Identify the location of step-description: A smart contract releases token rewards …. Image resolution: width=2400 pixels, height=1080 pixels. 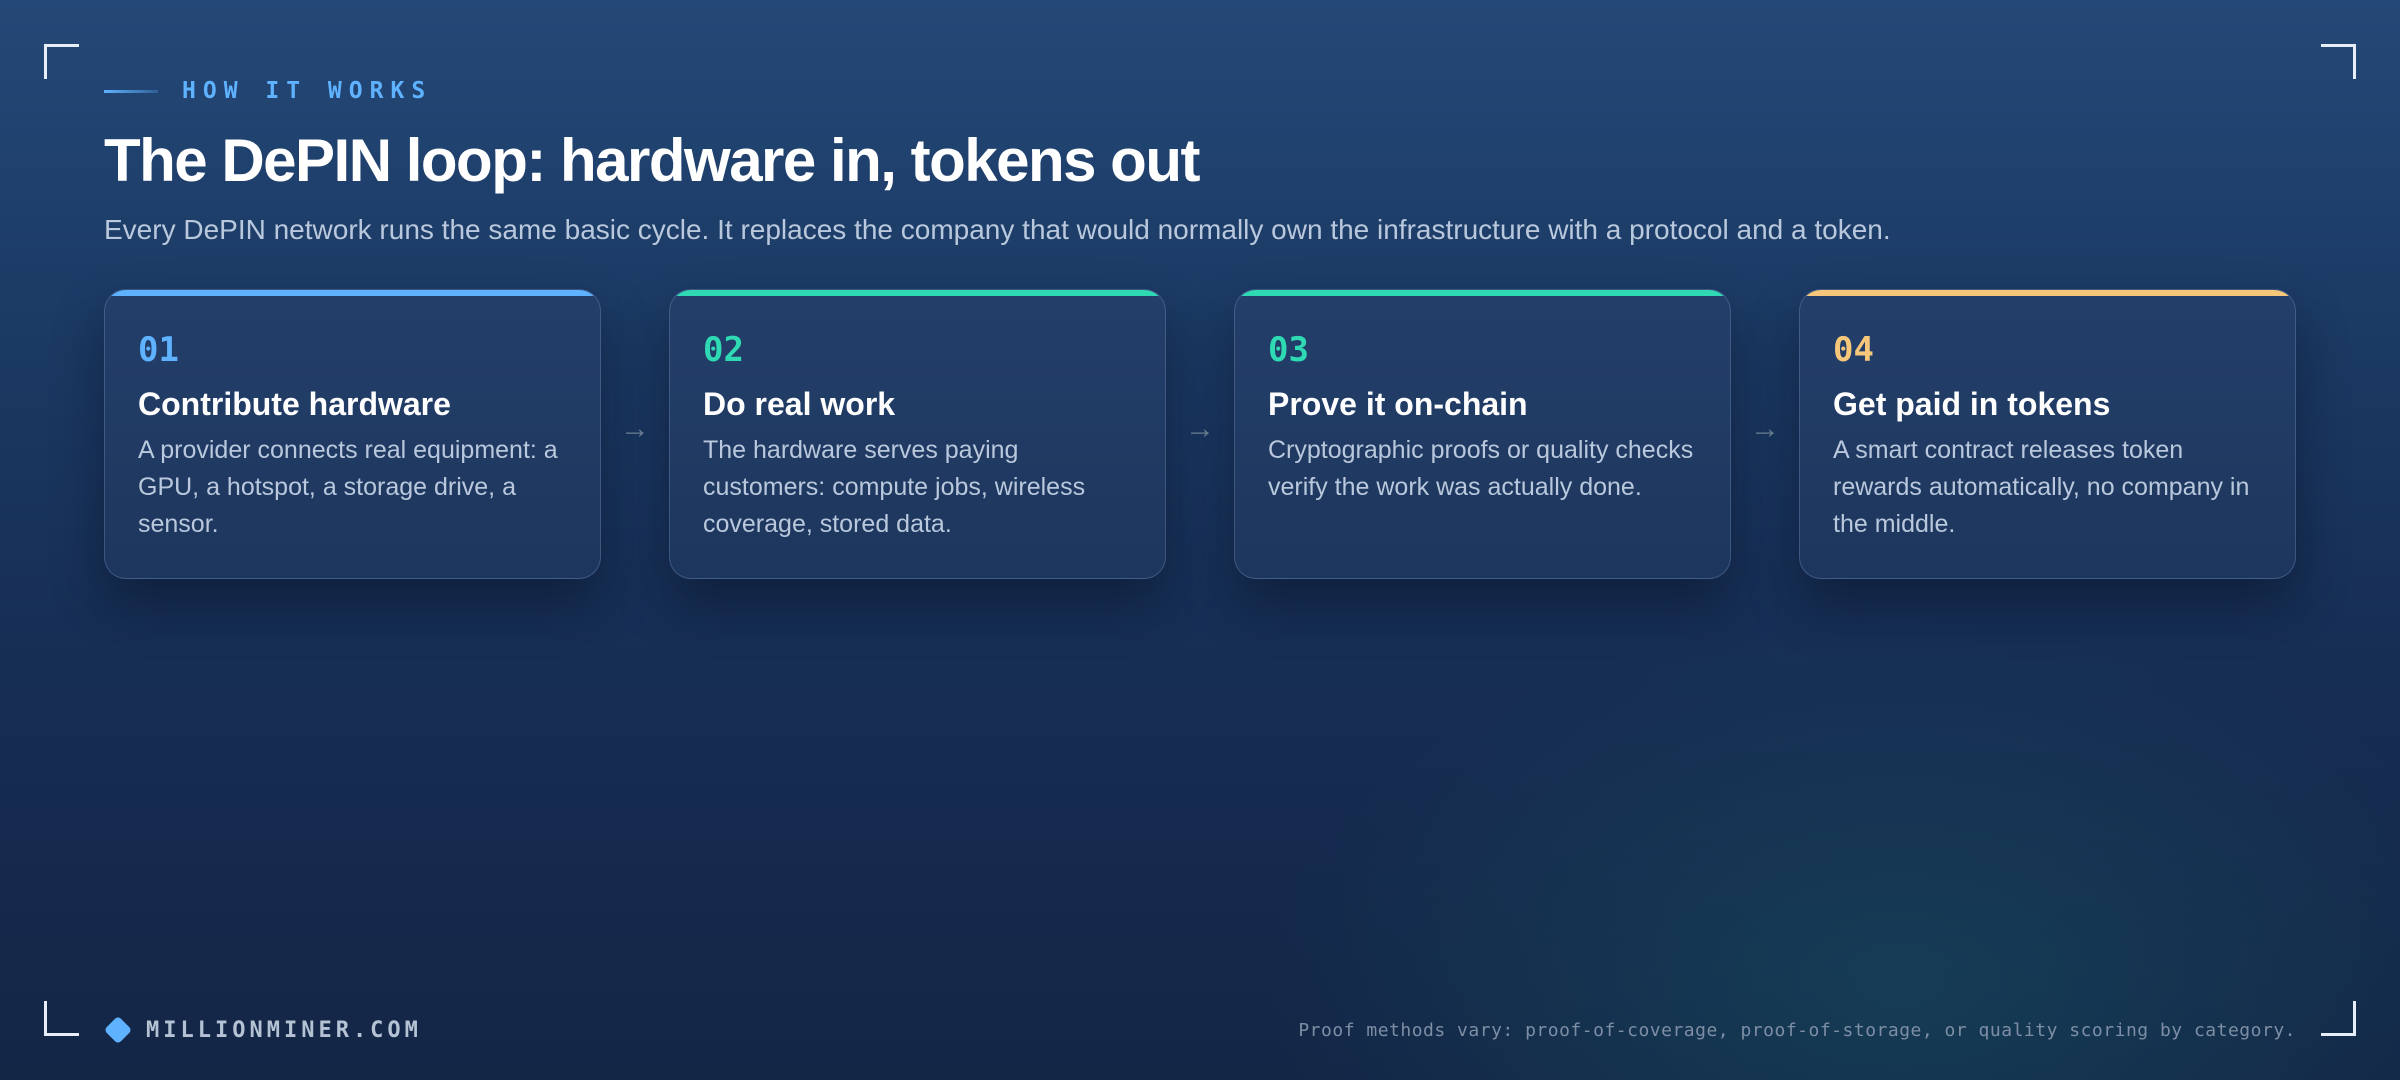
(2041, 487).